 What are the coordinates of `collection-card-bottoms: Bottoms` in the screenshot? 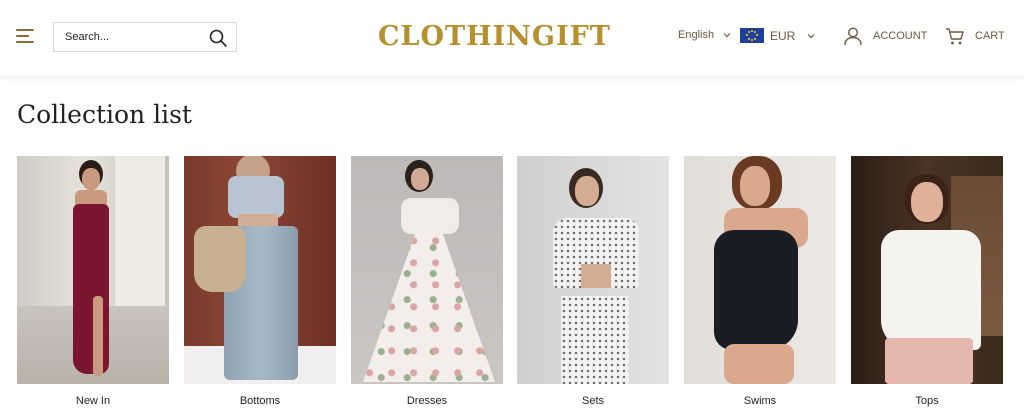 It's located at (260, 281).